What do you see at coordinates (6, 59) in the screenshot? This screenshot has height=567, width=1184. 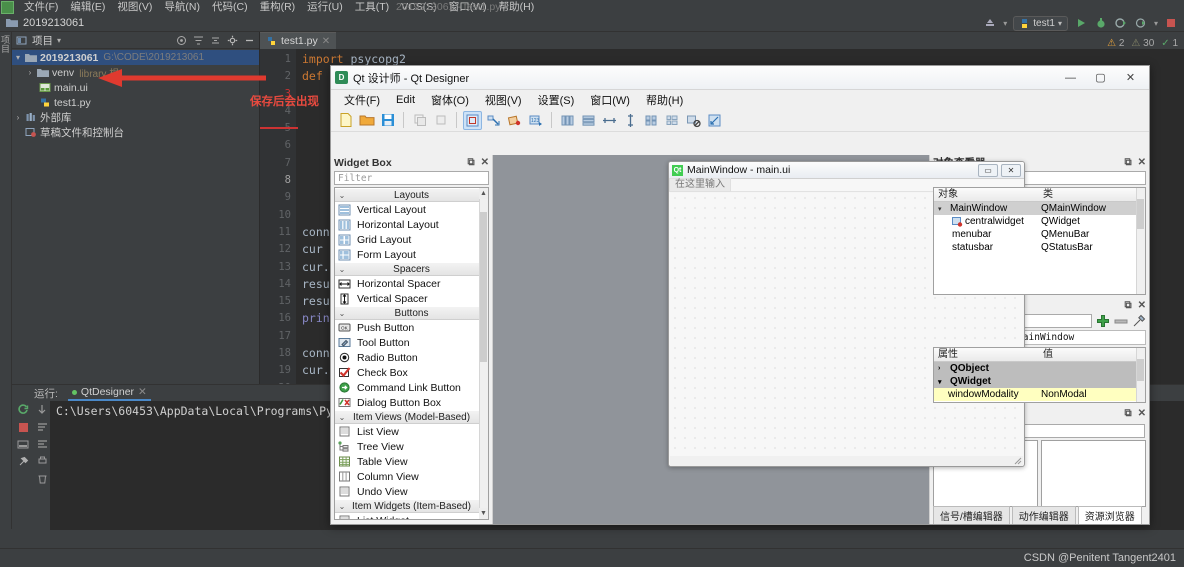 I see `sidebar-tab-structure` at bounding box center [6, 59].